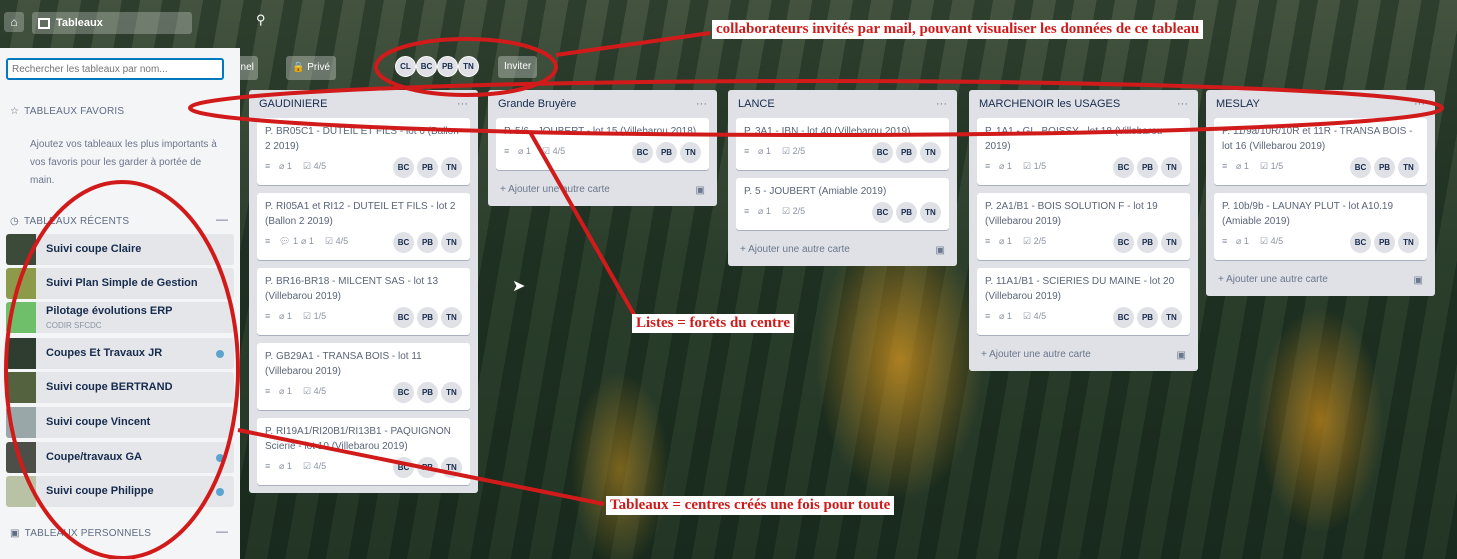 Image resolution: width=1457 pixels, height=559 pixels. I want to click on collapse-personal-button: —, so click(222, 531).